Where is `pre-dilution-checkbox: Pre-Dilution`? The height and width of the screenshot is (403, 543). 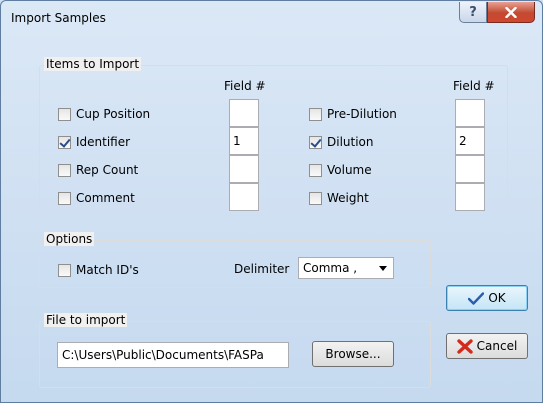
pre-dilution-checkbox: Pre-Dilution is located at coordinates (353, 114).